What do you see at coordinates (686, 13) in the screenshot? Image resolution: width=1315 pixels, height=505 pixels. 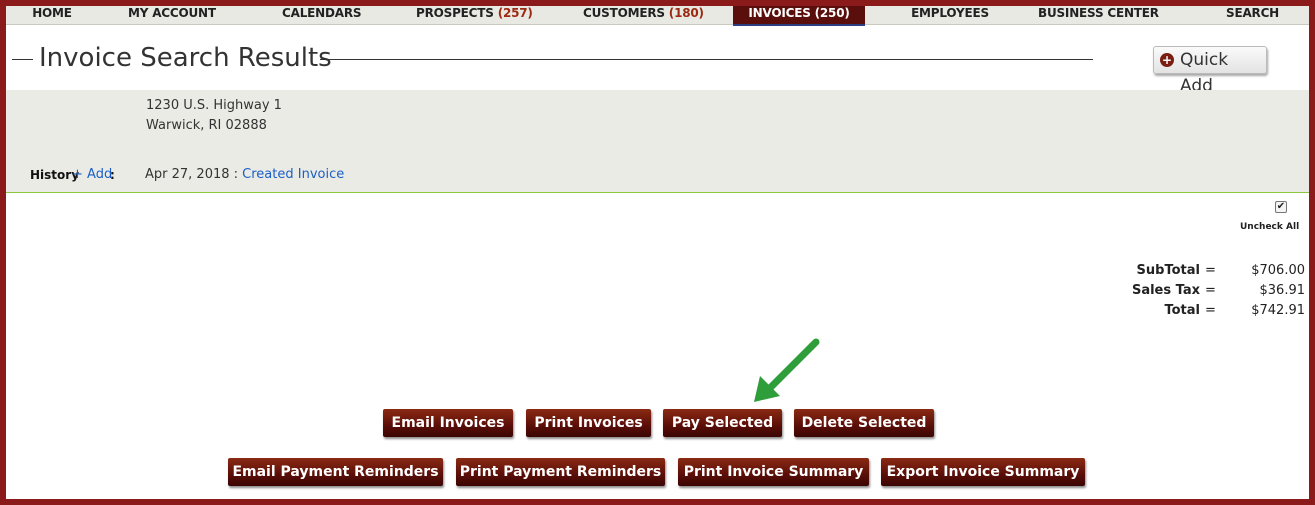 I see `nav-customers-count: (180)` at bounding box center [686, 13].